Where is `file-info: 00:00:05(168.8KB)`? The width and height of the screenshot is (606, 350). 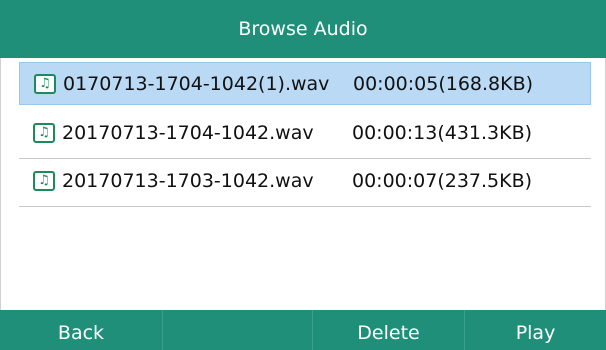 file-info: 00:00:05(168.8KB) is located at coordinates (443, 83).